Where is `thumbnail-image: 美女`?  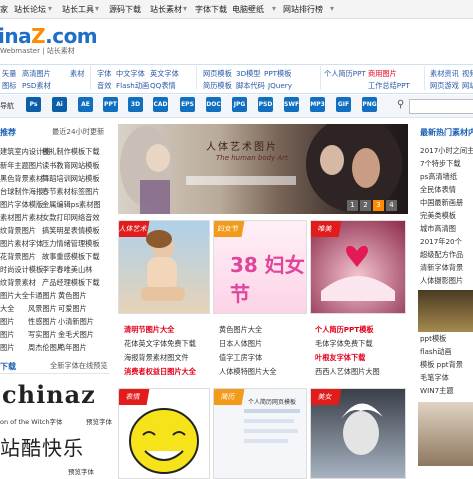 thumbnail-image: 美女 is located at coordinates (358, 433).